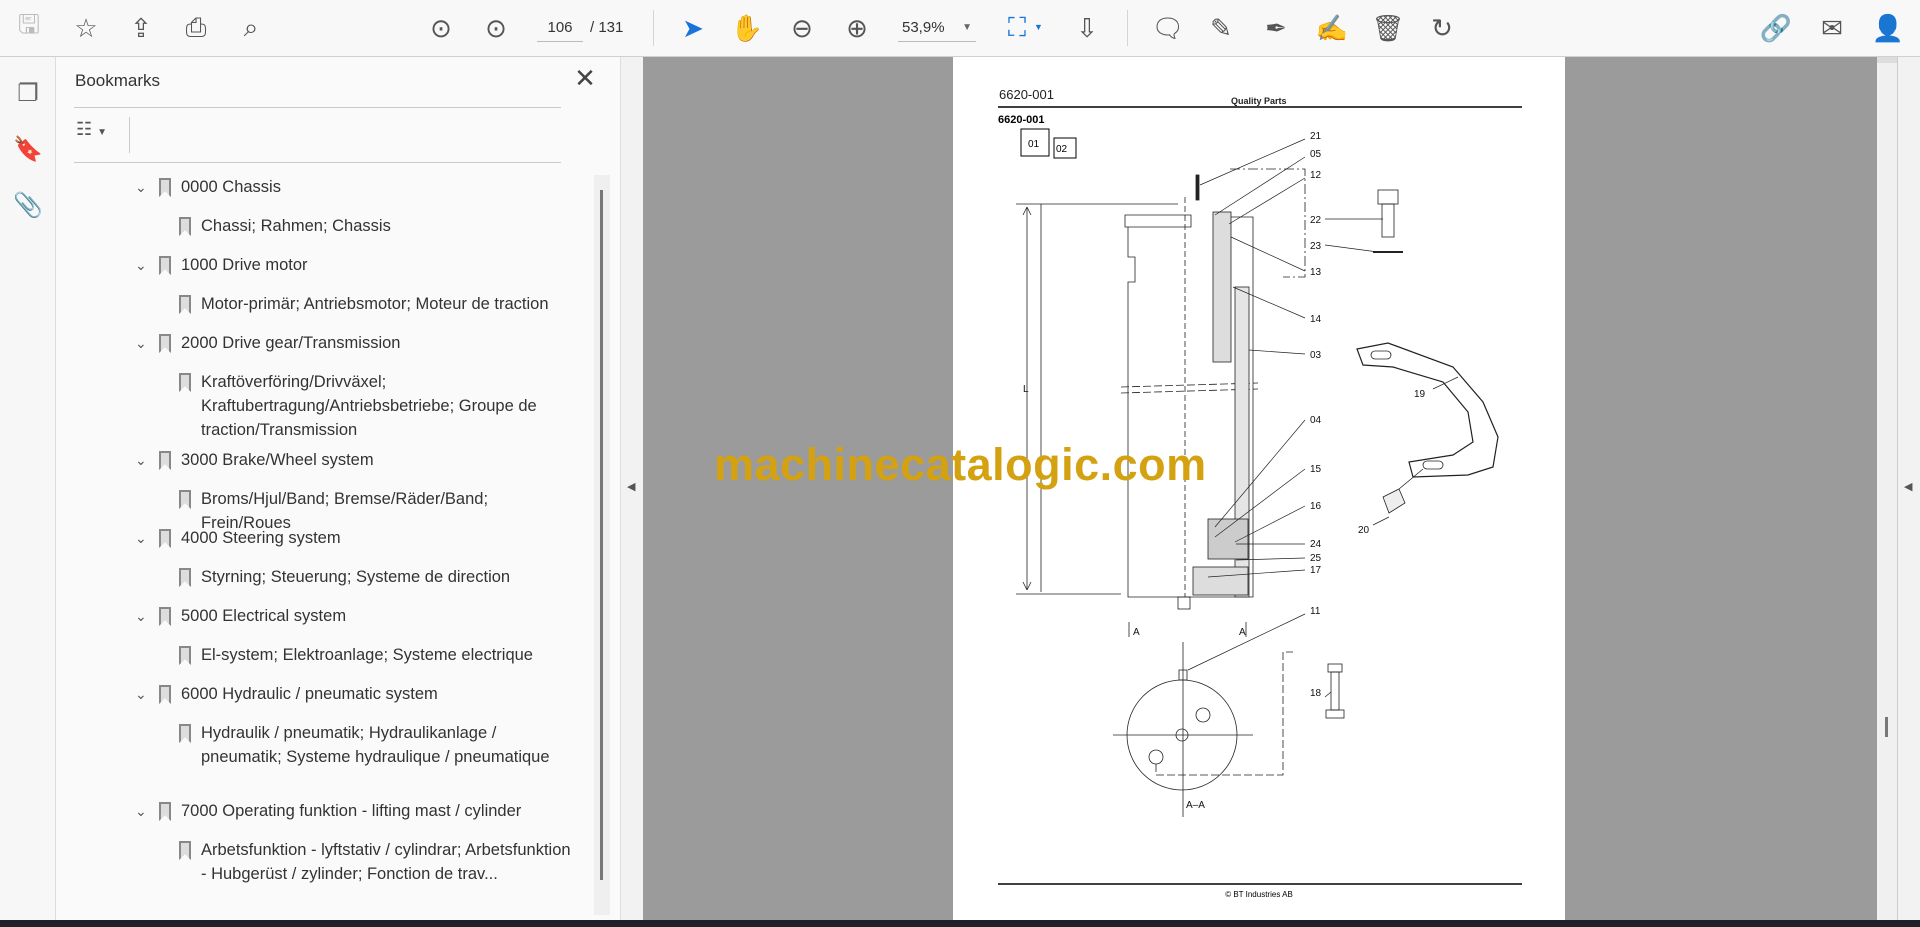 The width and height of the screenshot is (1920, 927). What do you see at coordinates (1420, 394) in the screenshot?
I see `part-label: 19` at bounding box center [1420, 394].